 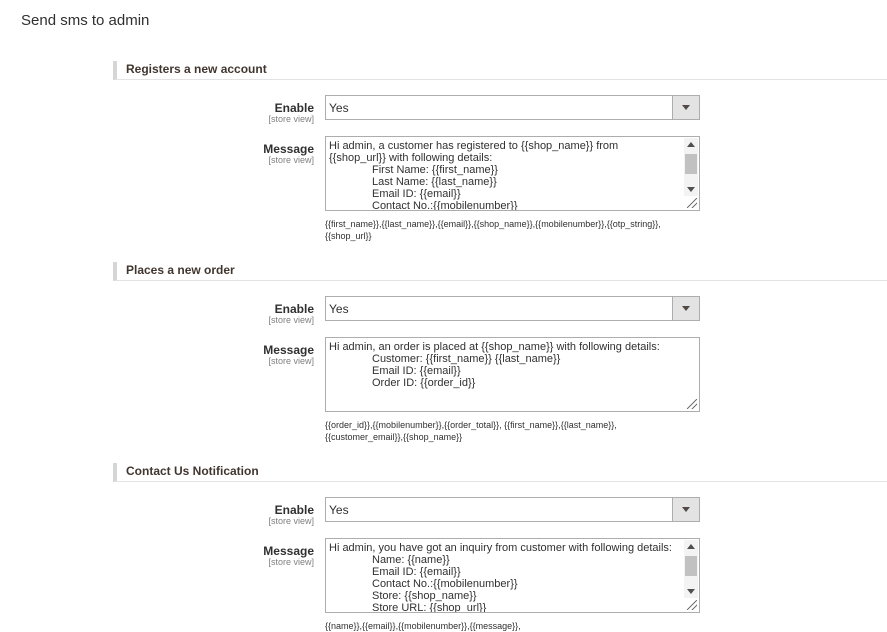 I want to click on enable-select-order: Yes, so click(x=512, y=308).